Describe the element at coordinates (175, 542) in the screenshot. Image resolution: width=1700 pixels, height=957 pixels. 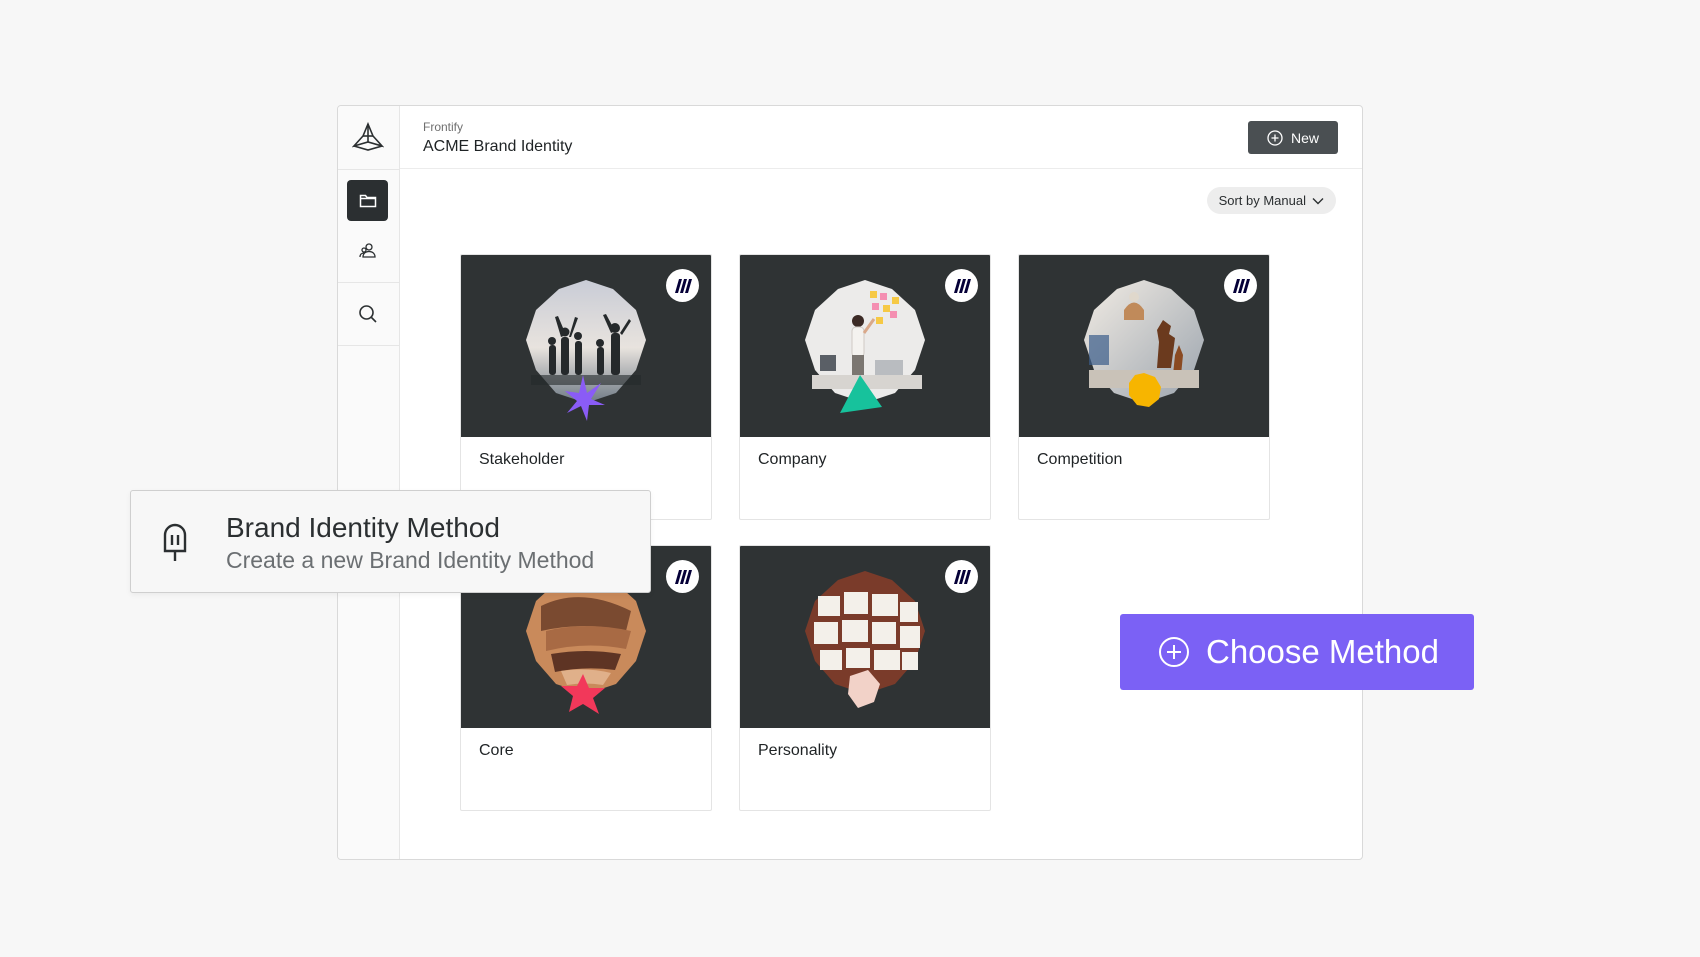
I see `popsicle-icon` at that location.